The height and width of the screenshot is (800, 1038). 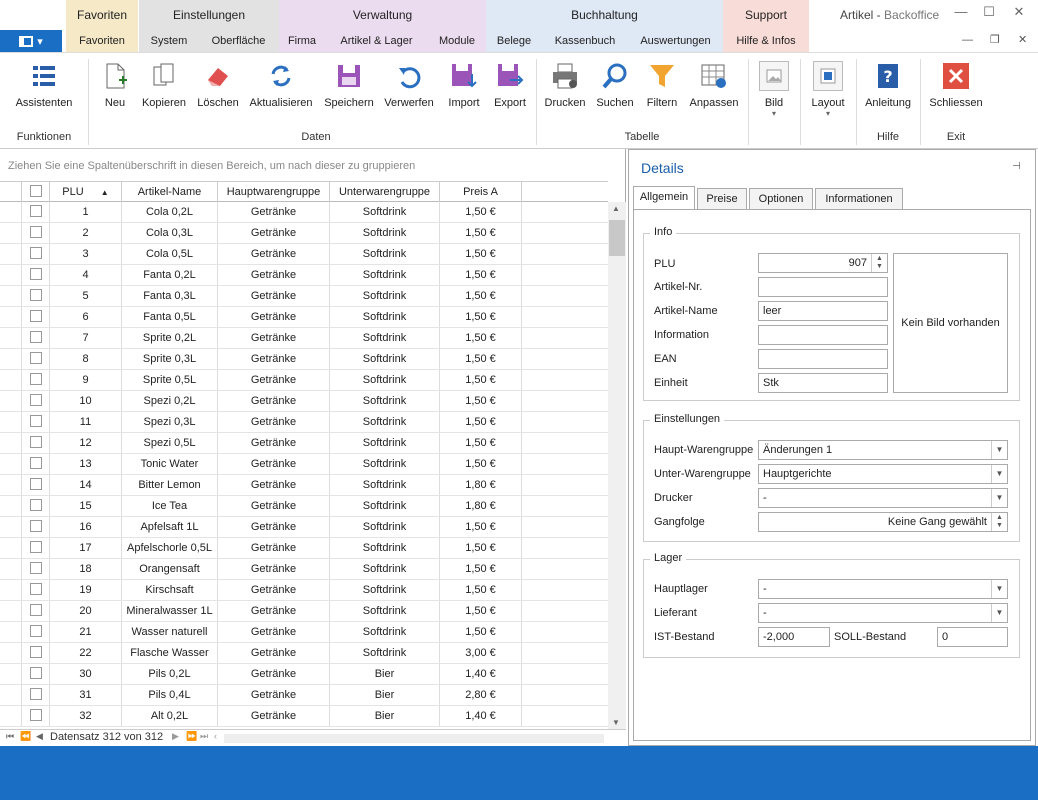 I want to click on ean-field, so click(x=823, y=359).